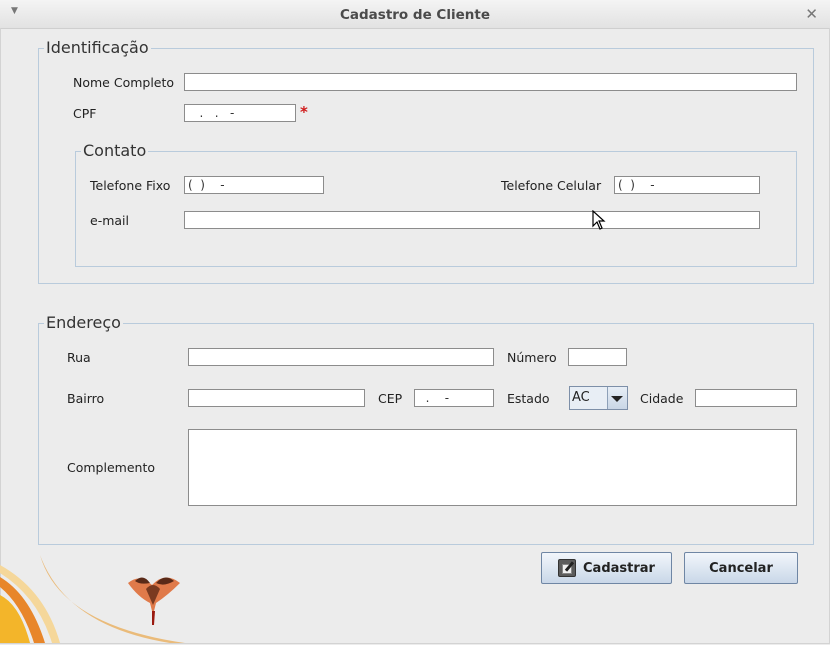 Image resolution: width=830 pixels, height=645 pixels. Describe the element at coordinates (83, 323) in the screenshot. I see `endereco-legend: Endereço` at that location.